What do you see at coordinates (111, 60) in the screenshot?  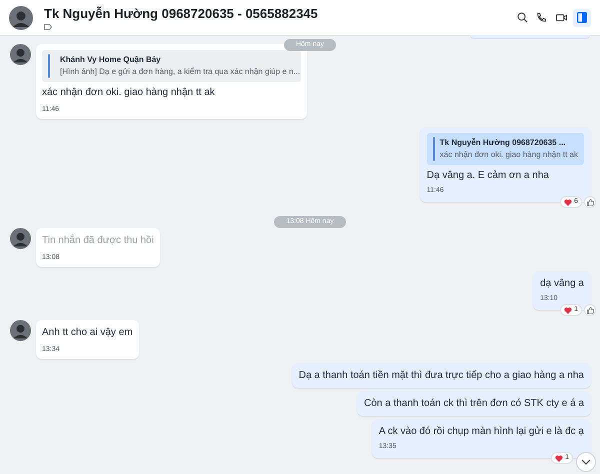 I see `quote-sender: Khánh Vy Home Quận Bảy` at bounding box center [111, 60].